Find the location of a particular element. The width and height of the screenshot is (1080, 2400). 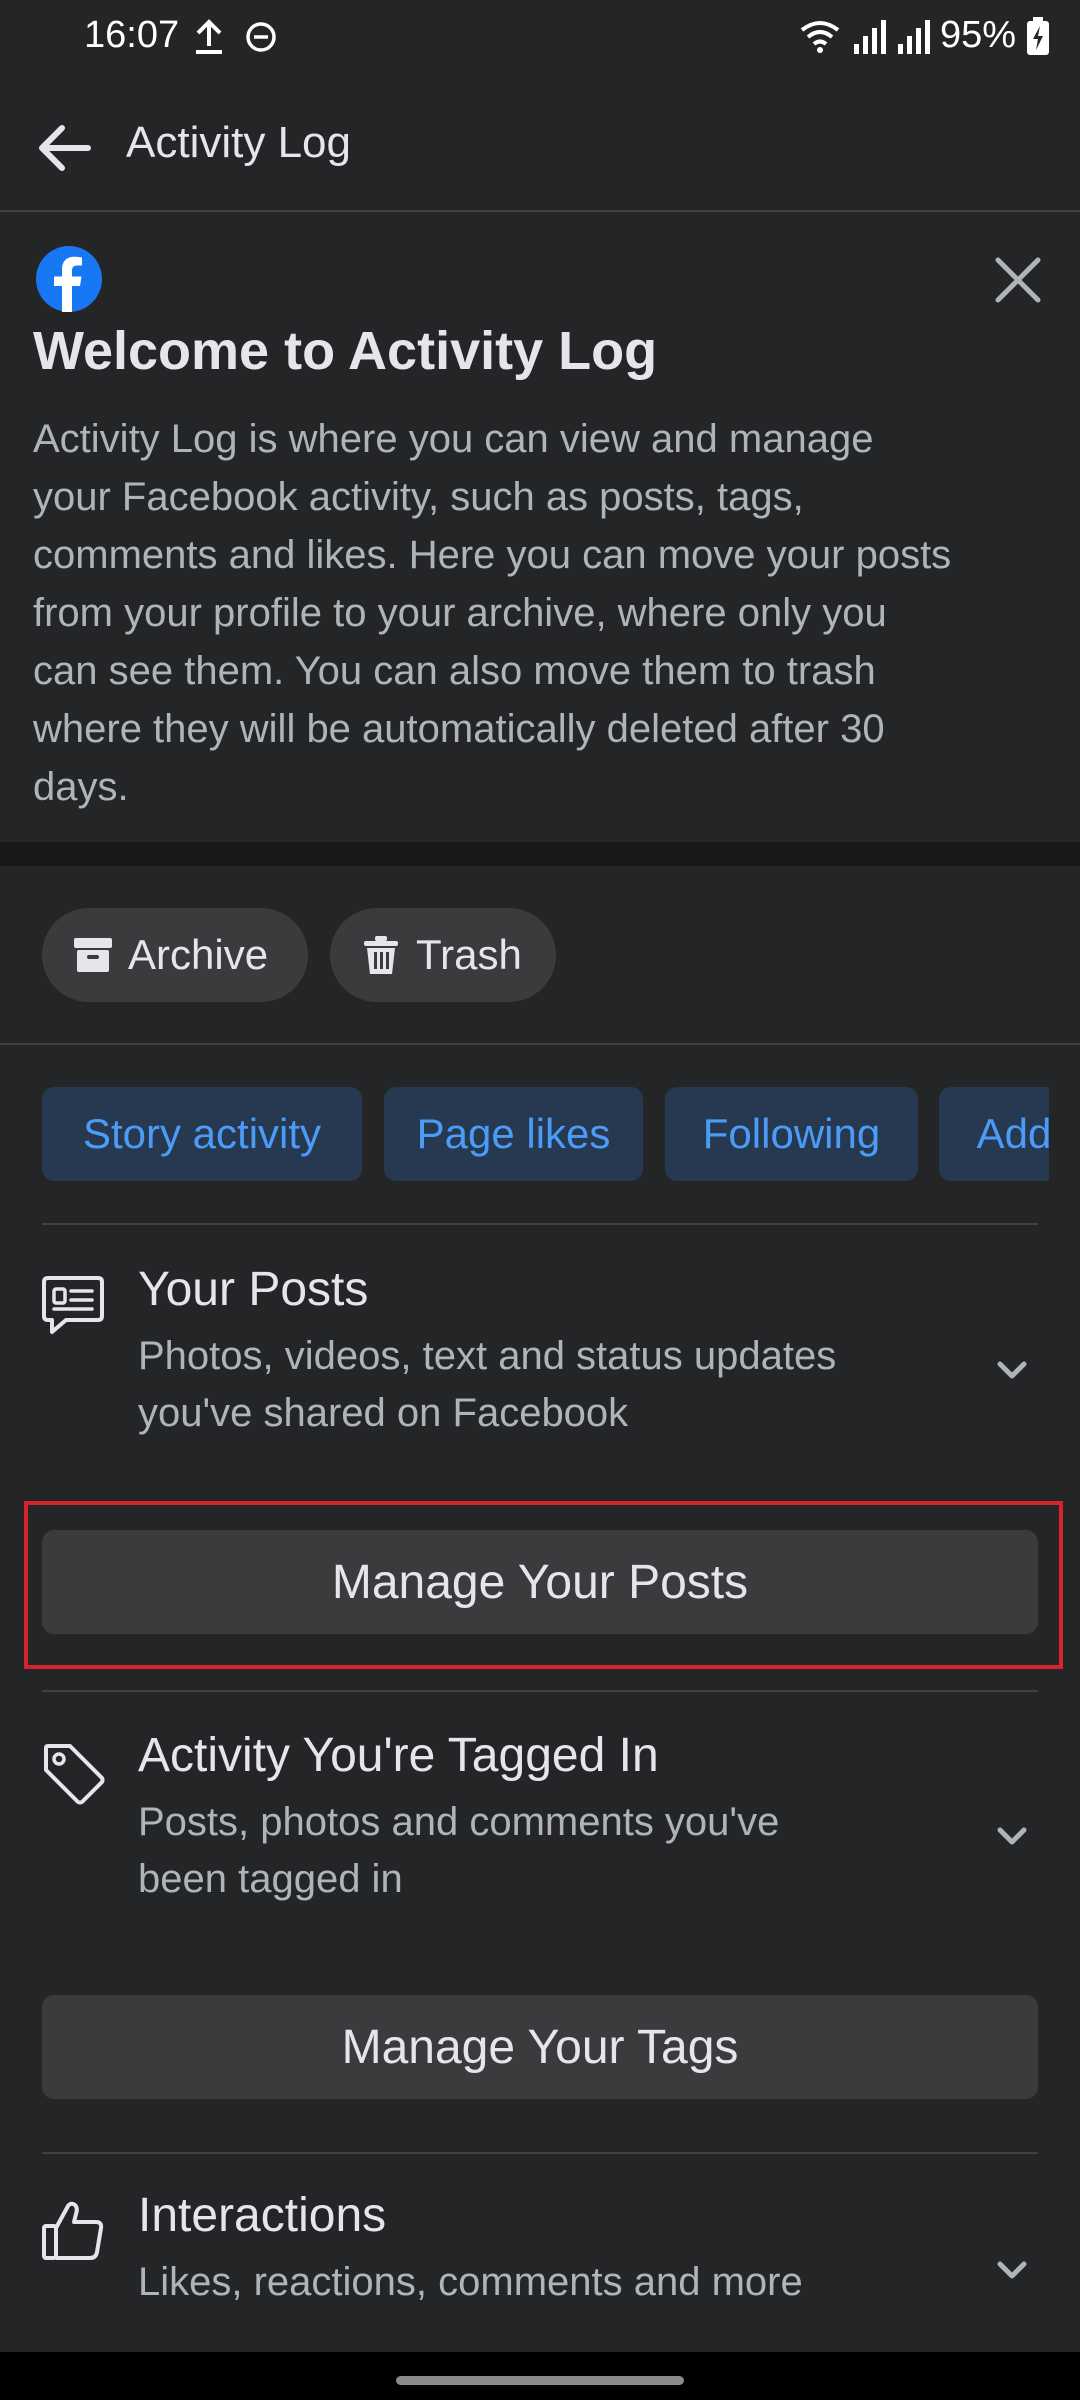

highlight-box is located at coordinates (543, 1585).